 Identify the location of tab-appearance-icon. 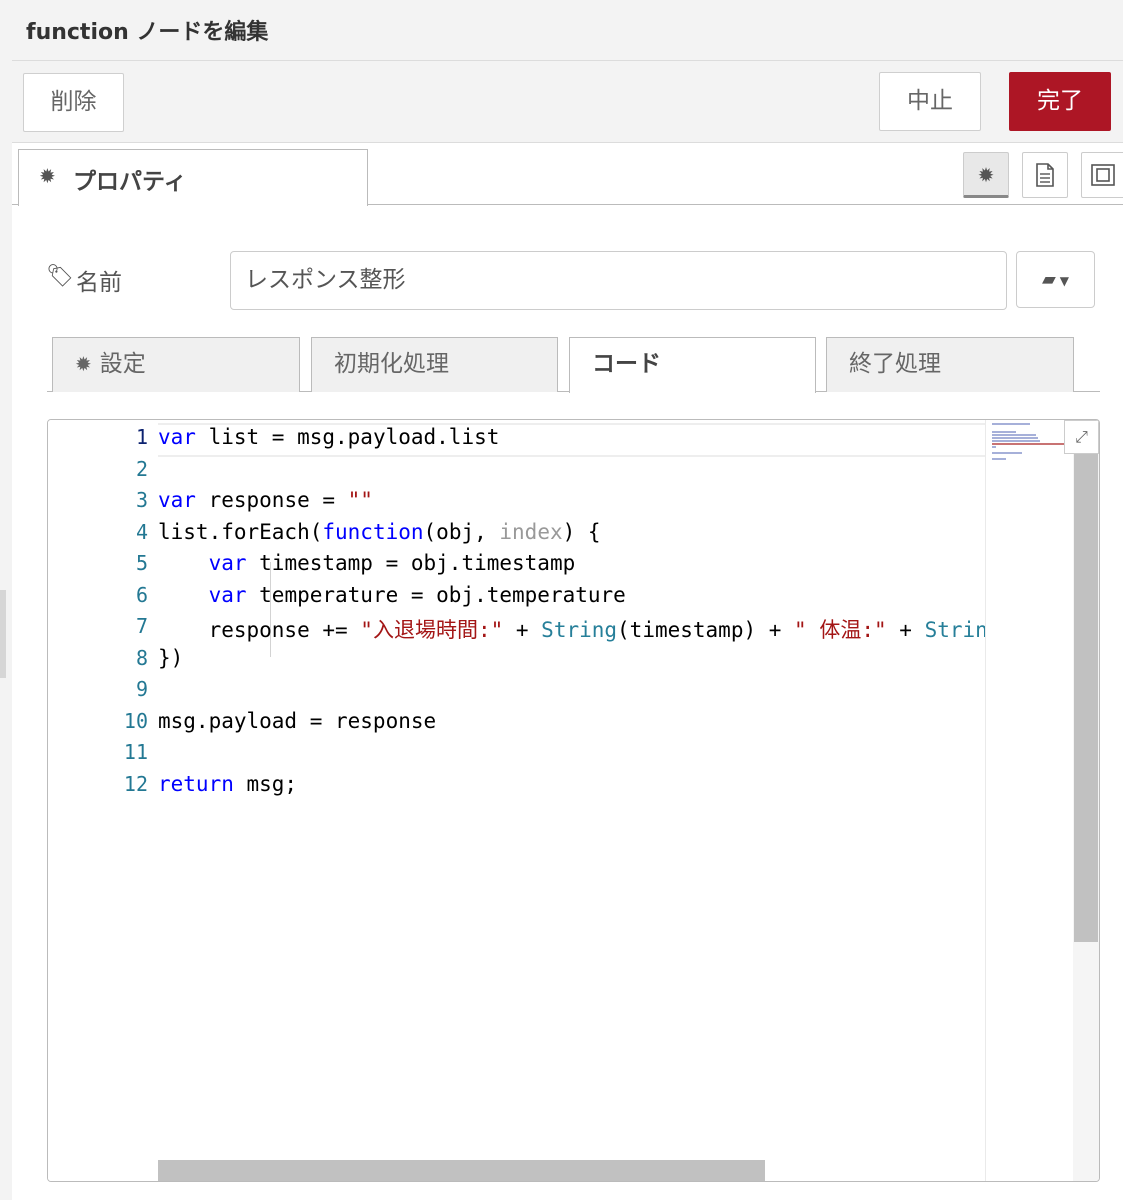
(1102, 175).